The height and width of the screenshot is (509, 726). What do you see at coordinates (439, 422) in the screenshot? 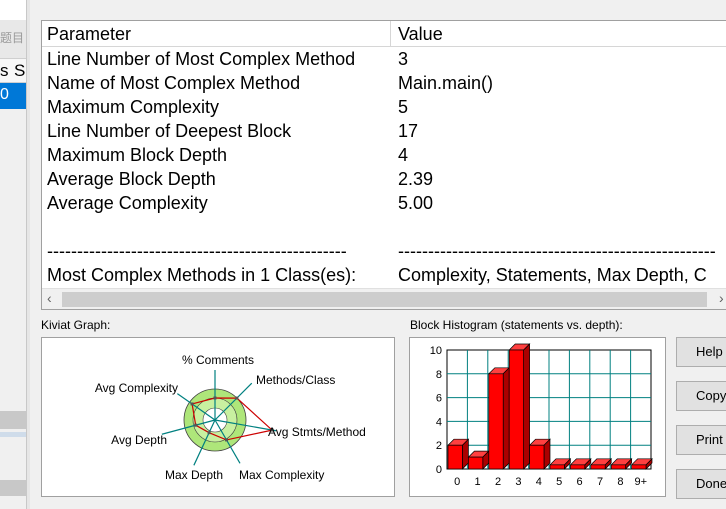
I see `histogram-y-tick: 4` at bounding box center [439, 422].